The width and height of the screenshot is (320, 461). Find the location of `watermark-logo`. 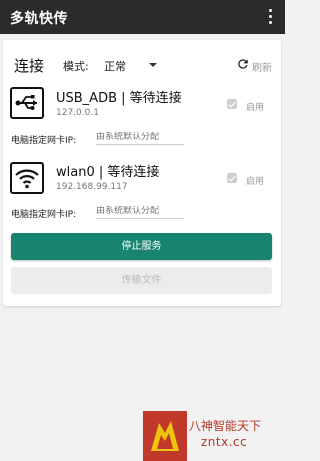

watermark-logo is located at coordinates (165, 436).